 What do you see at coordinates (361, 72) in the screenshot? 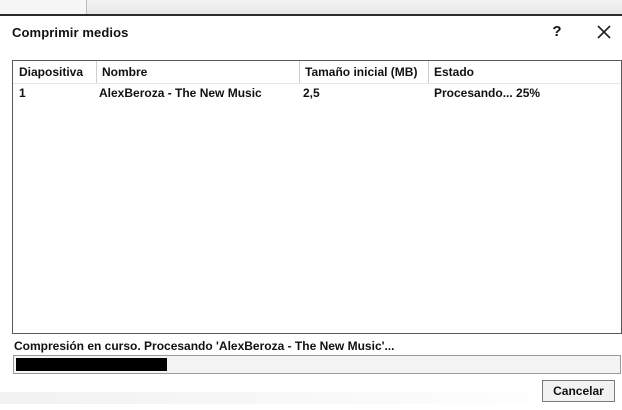
I see `column-header-size: Tamaño inicial (MB)` at bounding box center [361, 72].